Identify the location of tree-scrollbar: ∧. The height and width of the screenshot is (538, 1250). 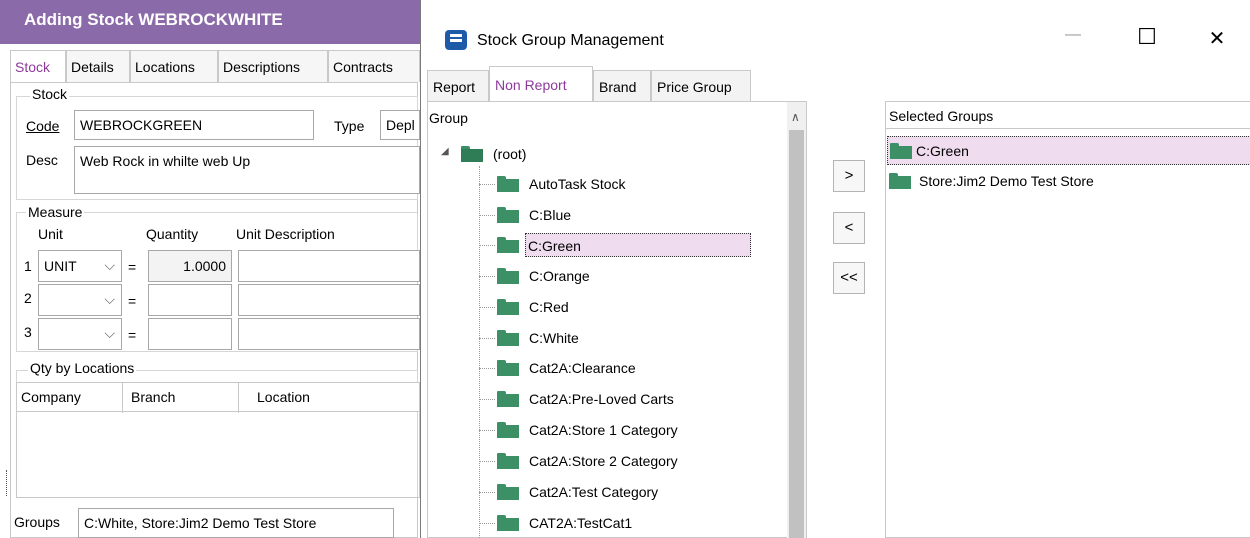
(796, 320).